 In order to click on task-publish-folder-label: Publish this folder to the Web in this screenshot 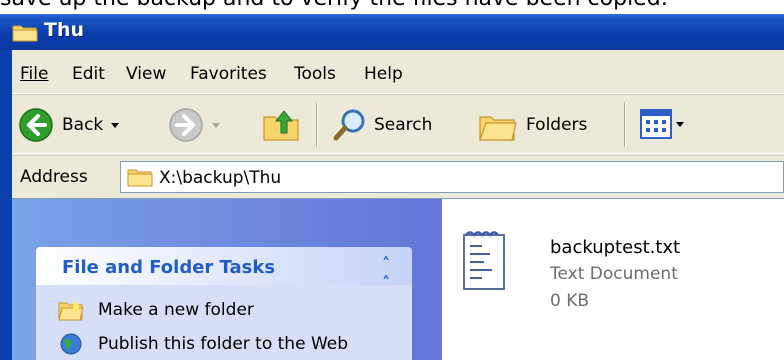, I will do `click(223, 344)`.